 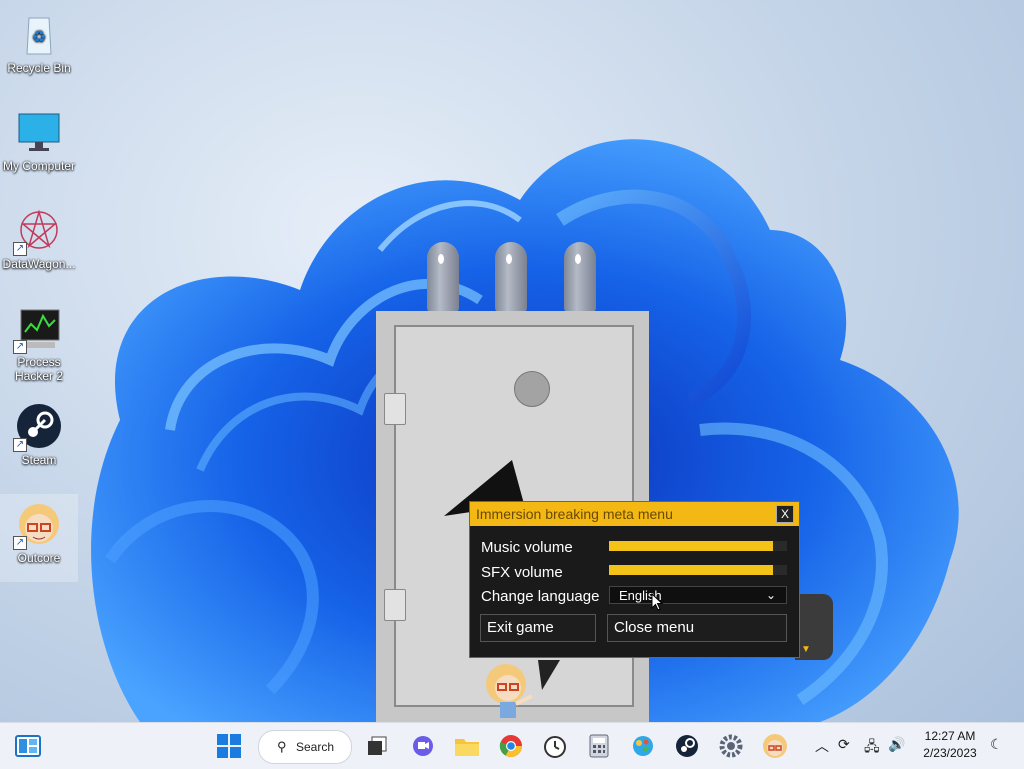 I want to click on sfx-volume-label: SFX volume, so click(x=522, y=572).